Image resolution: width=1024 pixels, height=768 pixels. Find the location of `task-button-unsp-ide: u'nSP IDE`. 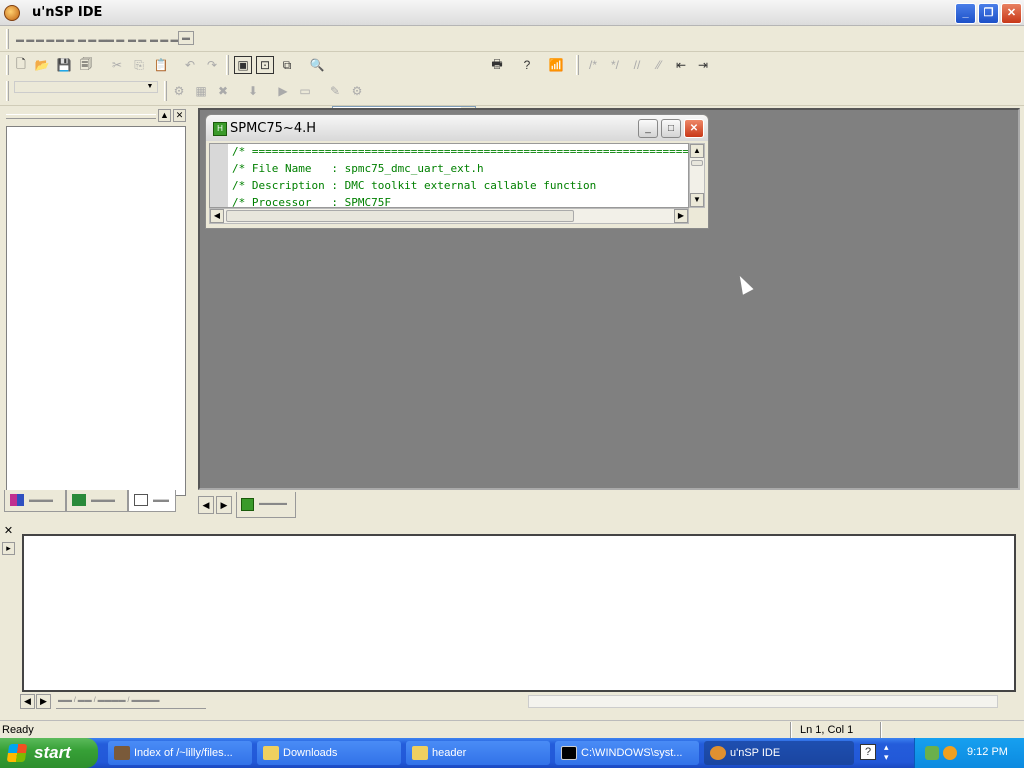

task-button-unsp-ide: u'nSP IDE is located at coordinates (779, 753).